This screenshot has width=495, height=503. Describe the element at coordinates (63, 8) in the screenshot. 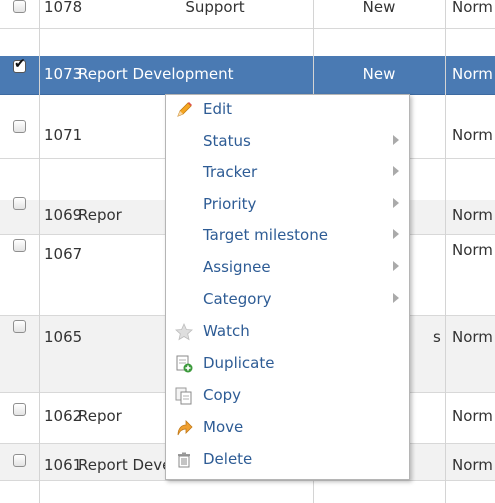

I see `issue-id: 1078` at that location.